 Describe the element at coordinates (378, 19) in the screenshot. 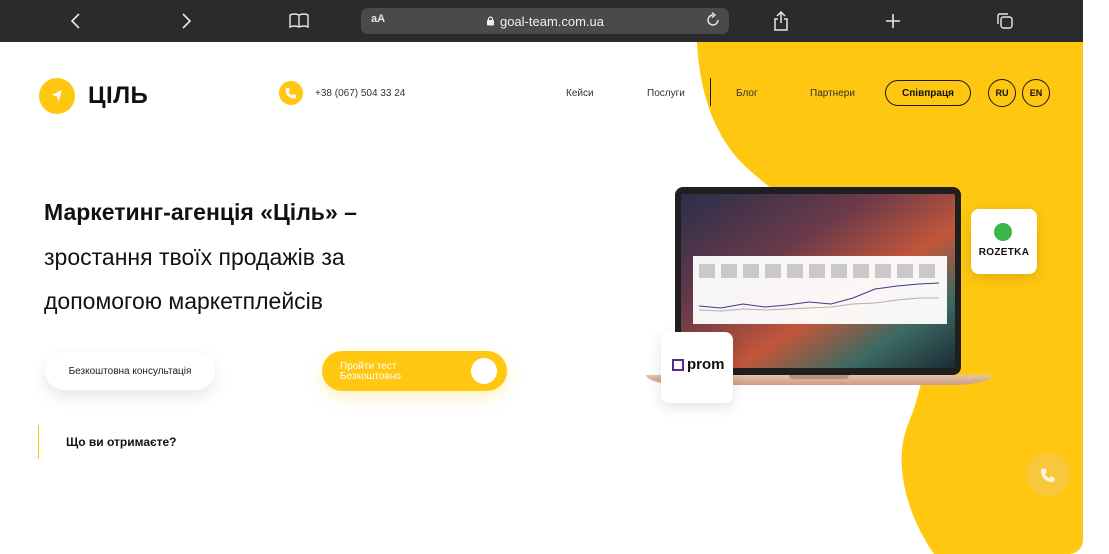

I see `text-size-button: aA` at that location.